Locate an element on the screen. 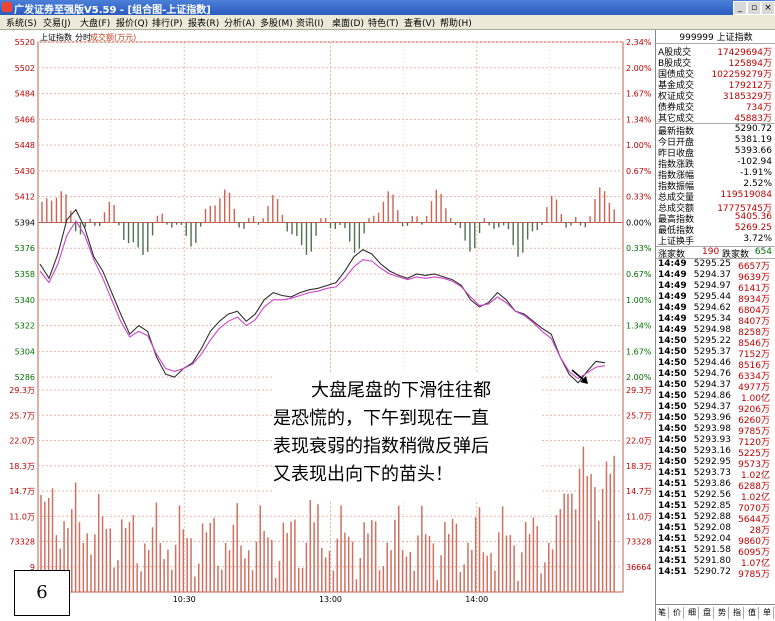  turnover-row: 其它成交 45883万 is located at coordinates (715, 117).